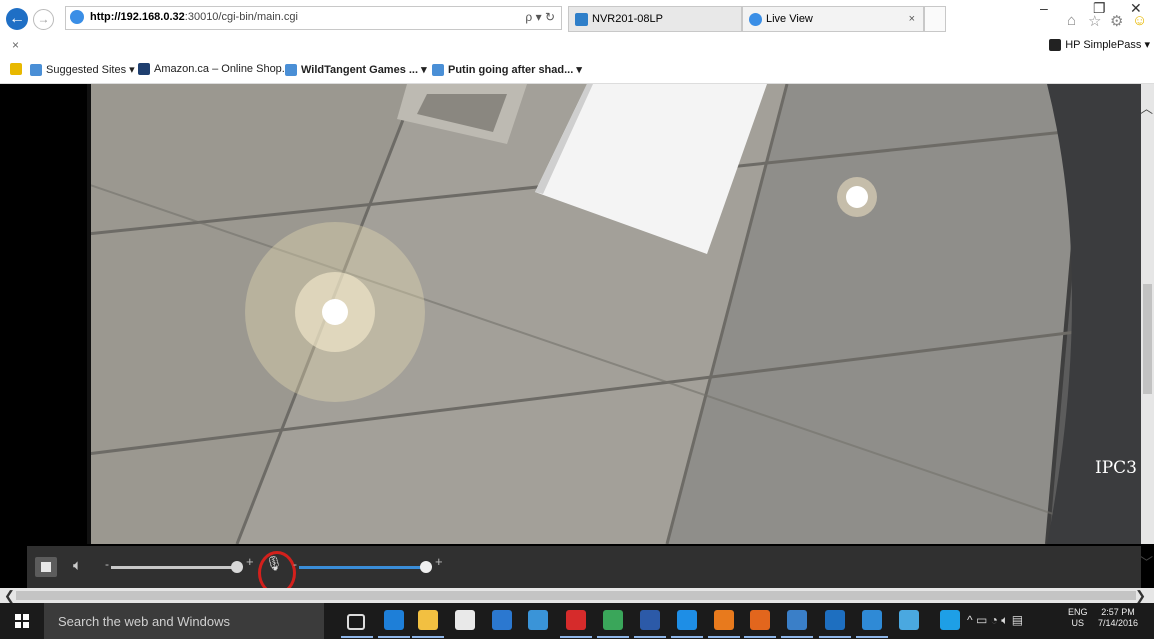  What do you see at coordinates (15, 45) in the screenshot?
I see `close-bar-icon: ×` at bounding box center [15, 45].